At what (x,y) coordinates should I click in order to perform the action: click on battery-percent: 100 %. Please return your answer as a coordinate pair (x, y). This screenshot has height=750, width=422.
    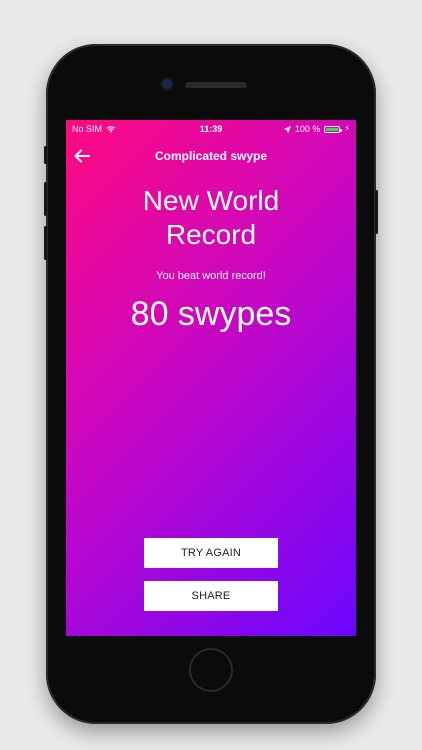
    Looking at the image, I should click on (307, 129).